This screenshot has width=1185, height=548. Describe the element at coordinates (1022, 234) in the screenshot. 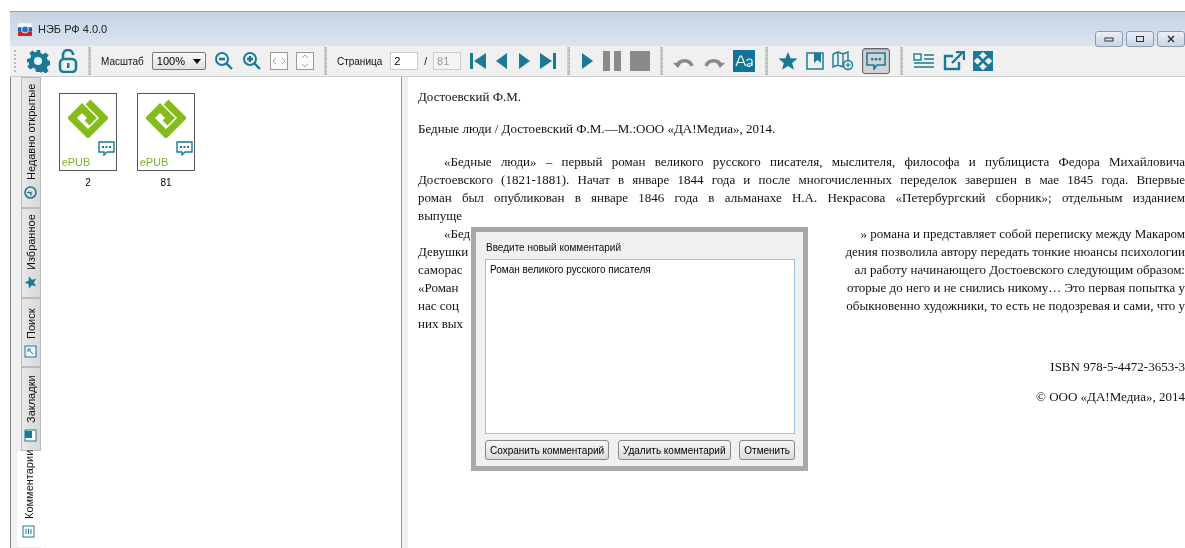

I see `text-line: » романа и представляет собой переписку между Макаром` at that location.